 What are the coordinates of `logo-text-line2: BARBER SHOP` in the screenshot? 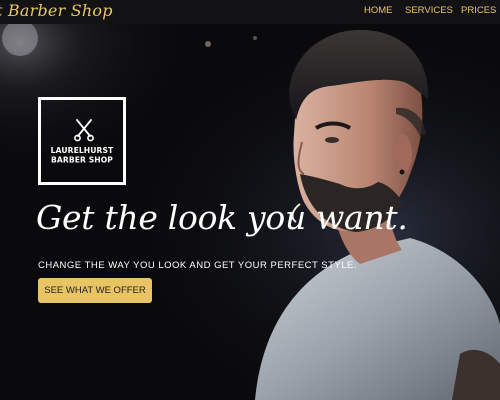 It's located at (82, 160).